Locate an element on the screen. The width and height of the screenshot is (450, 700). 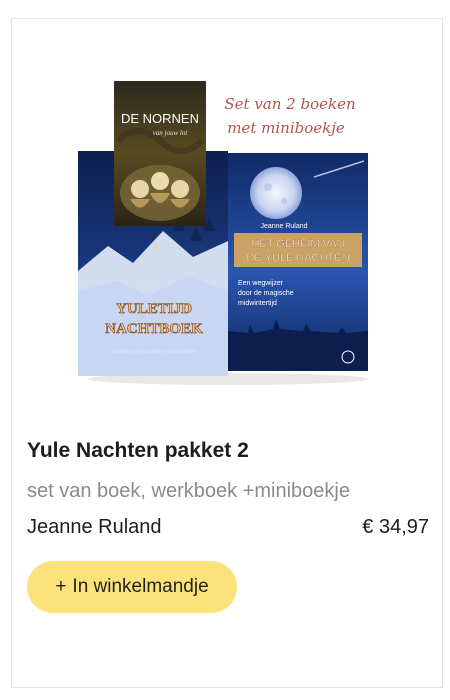
product-subtitle: set van boek, werkboek +miniboekje is located at coordinates (188, 491).